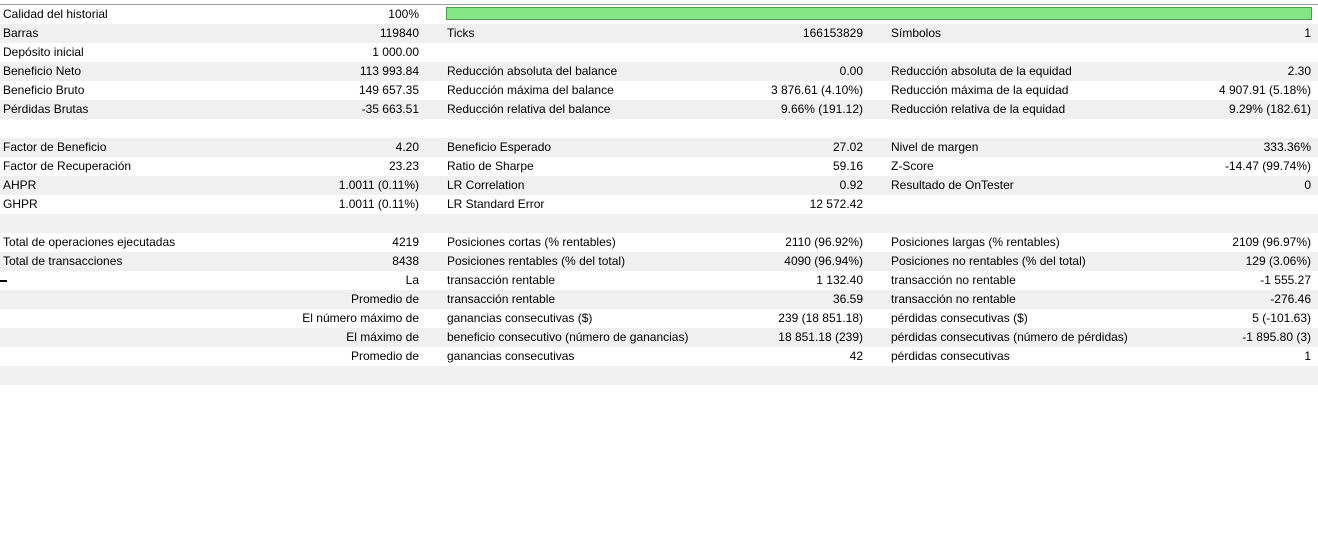 The image size is (1318, 546). Describe the element at coordinates (1269, 109) in the screenshot. I see `equity-rel-drawdown-value: 9.29% (182.61)` at that location.